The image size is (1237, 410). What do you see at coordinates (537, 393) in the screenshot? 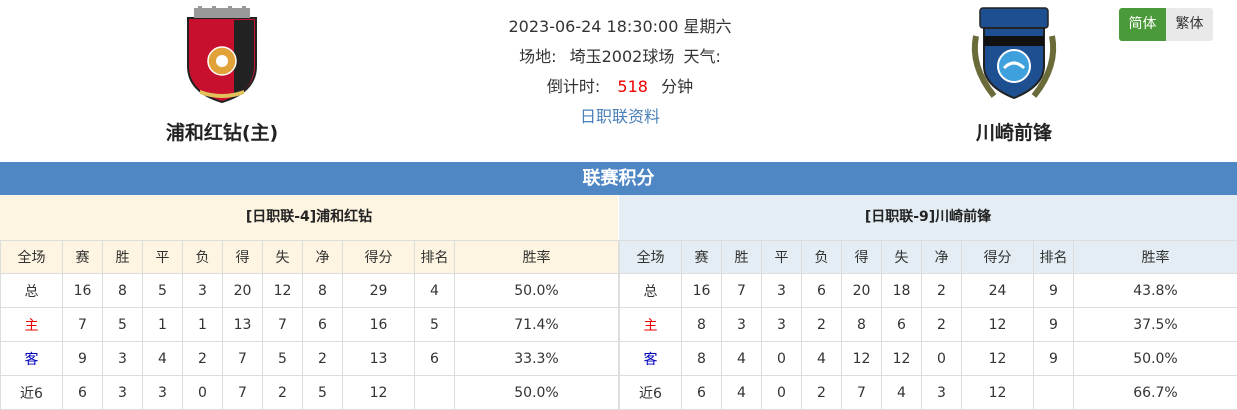
I see `table-cell: 50.0%` at bounding box center [537, 393].